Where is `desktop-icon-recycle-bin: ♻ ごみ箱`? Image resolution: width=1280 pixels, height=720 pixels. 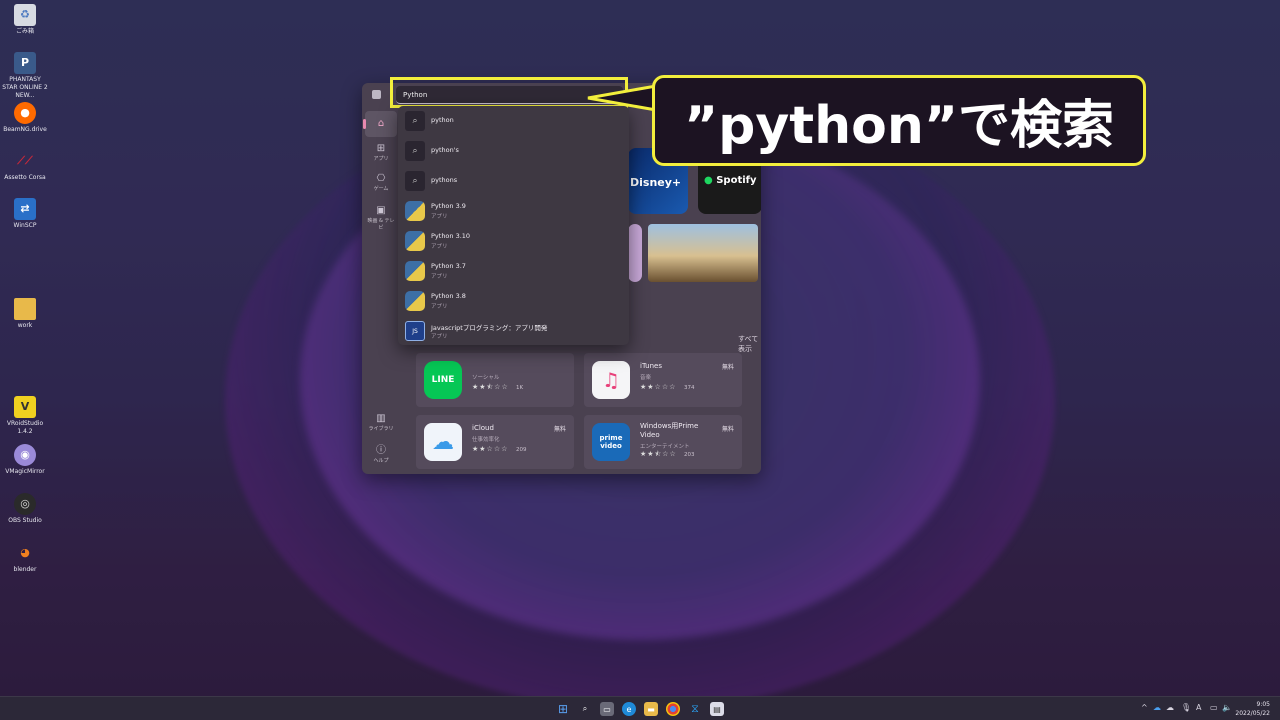 desktop-icon-recycle-bin: ♻ ごみ箱 is located at coordinates (25, 20).